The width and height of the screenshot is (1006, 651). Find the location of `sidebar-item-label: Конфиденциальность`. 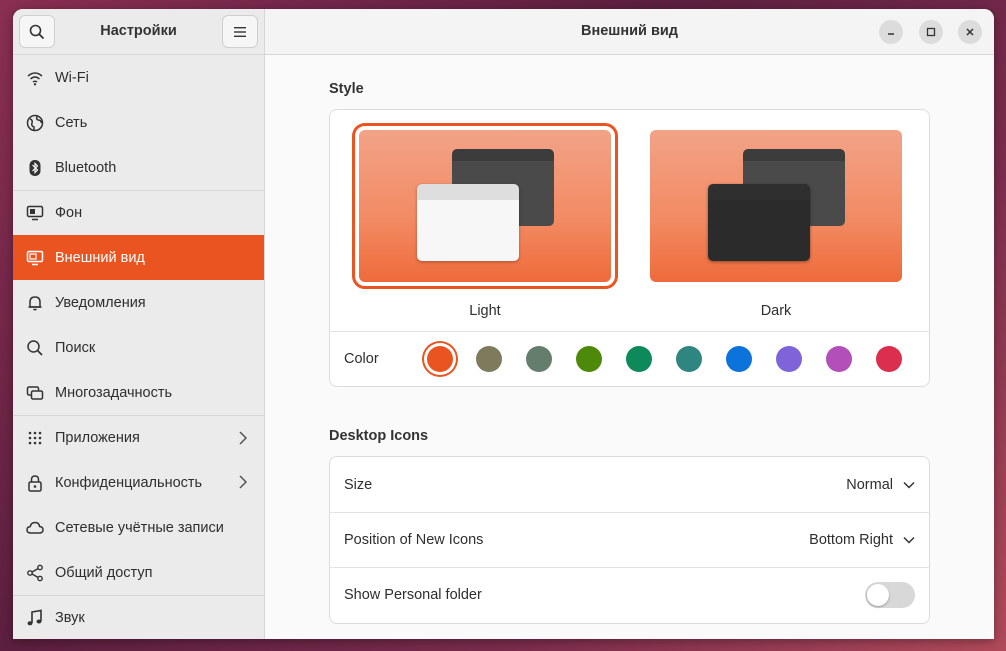

sidebar-item-label: Конфиденциальность is located at coordinates (129, 482).